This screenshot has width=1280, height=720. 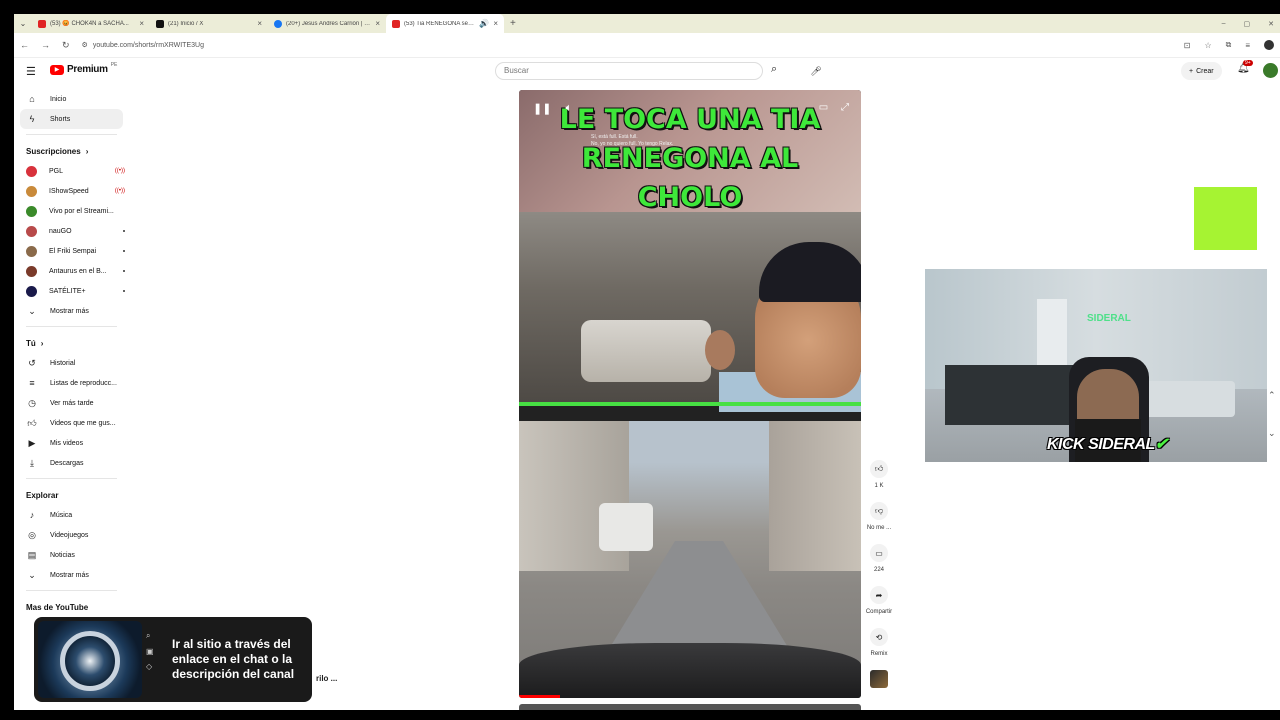 What do you see at coordinates (91, 23) in the screenshot?
I see `browser-tab: (53) 😡 CHOK4N a SACHA... ×` at bounding box center [91, 23].